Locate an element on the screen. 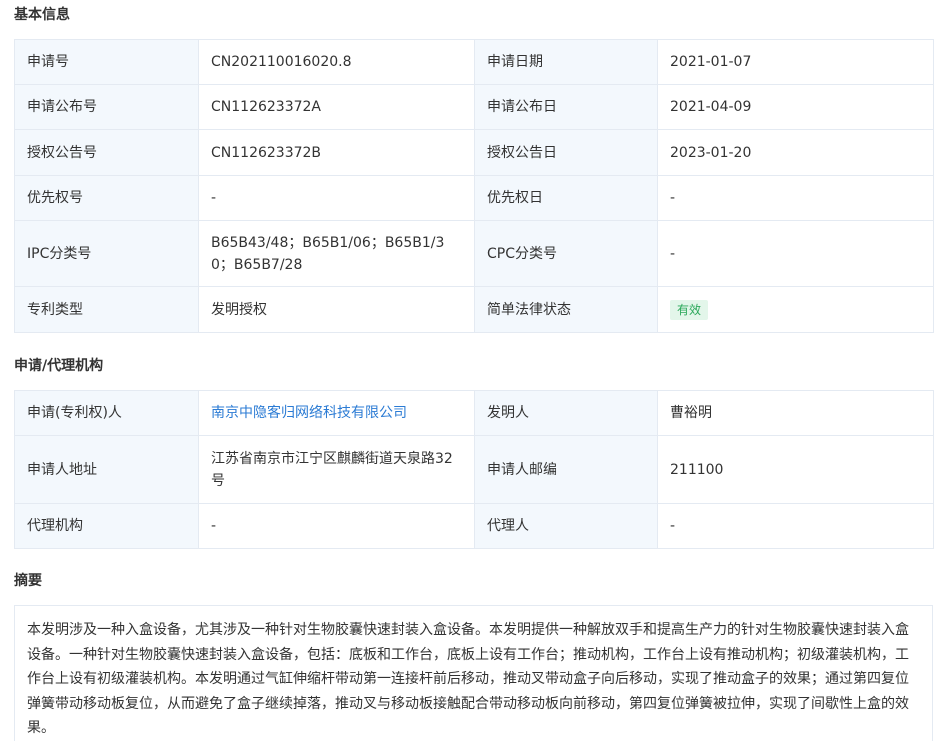  agency-label: 代理机构 is located at coordinates (106, 526).